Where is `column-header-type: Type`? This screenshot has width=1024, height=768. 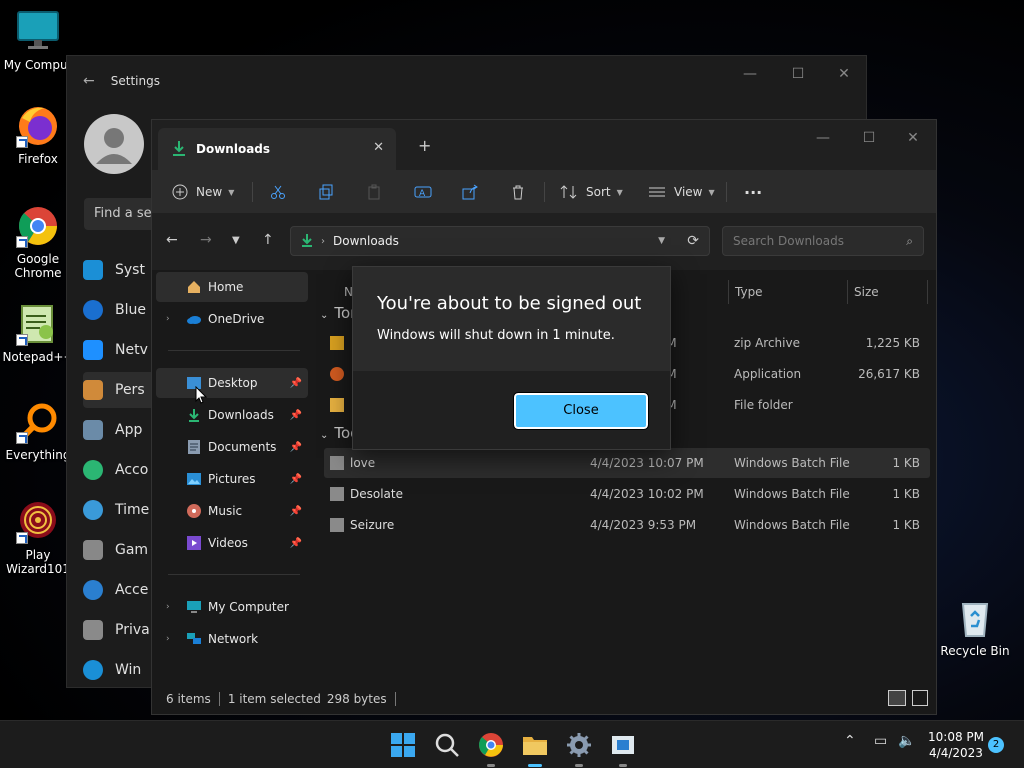
column-header-type: Type is located at coordinates (788, 292).